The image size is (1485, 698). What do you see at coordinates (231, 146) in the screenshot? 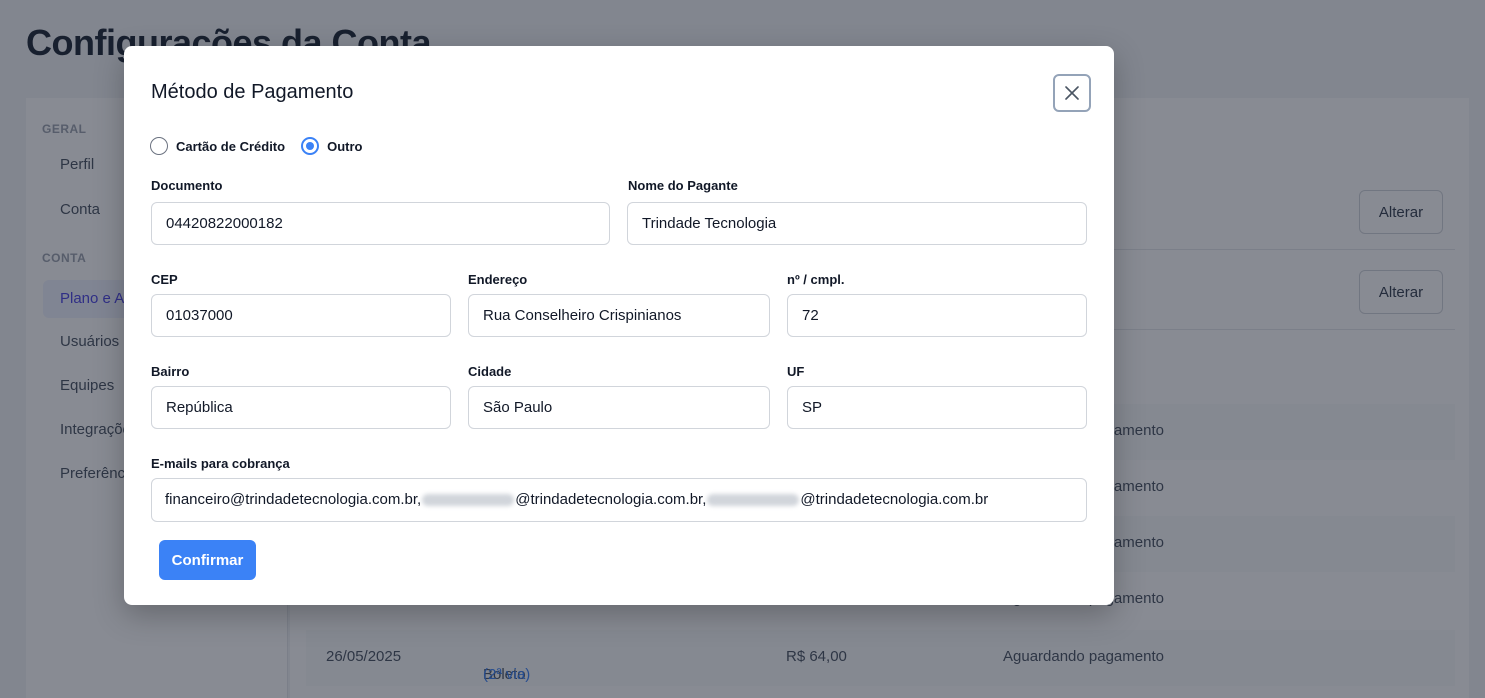
I see `radio-label: Cartão de Crédito` at bounding box center [231, 146].